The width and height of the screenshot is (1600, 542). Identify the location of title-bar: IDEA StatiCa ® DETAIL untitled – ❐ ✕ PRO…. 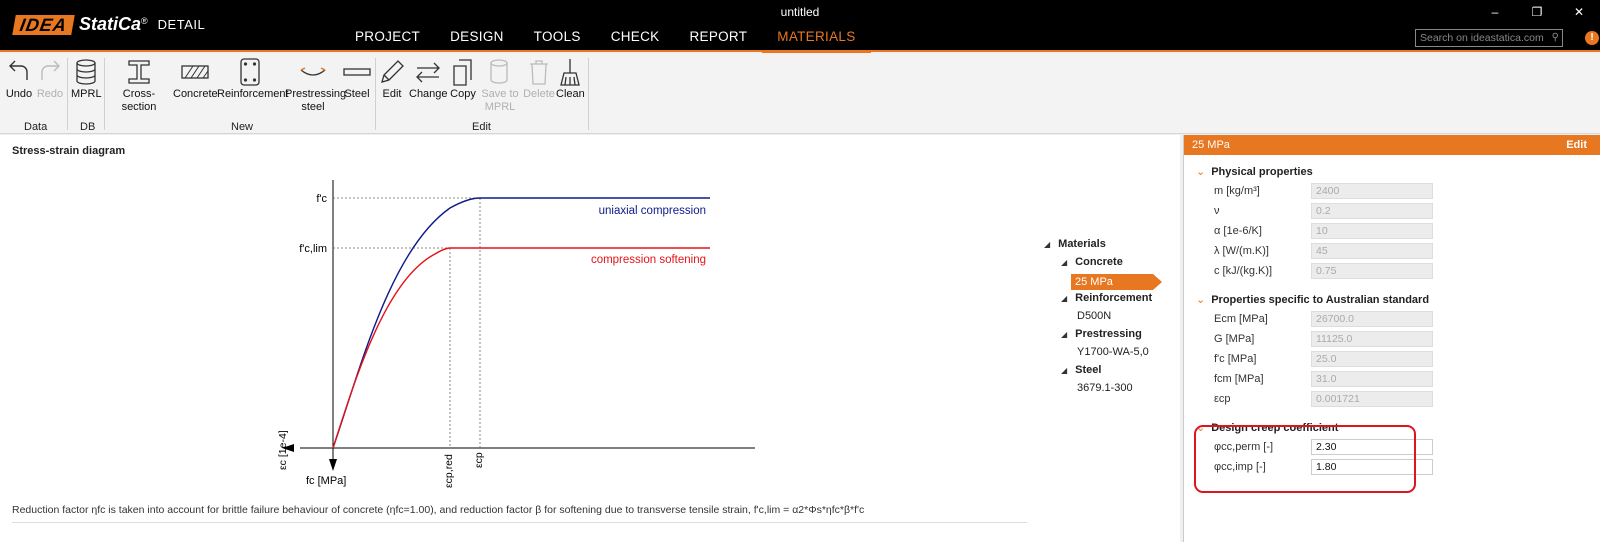
(800, 26).